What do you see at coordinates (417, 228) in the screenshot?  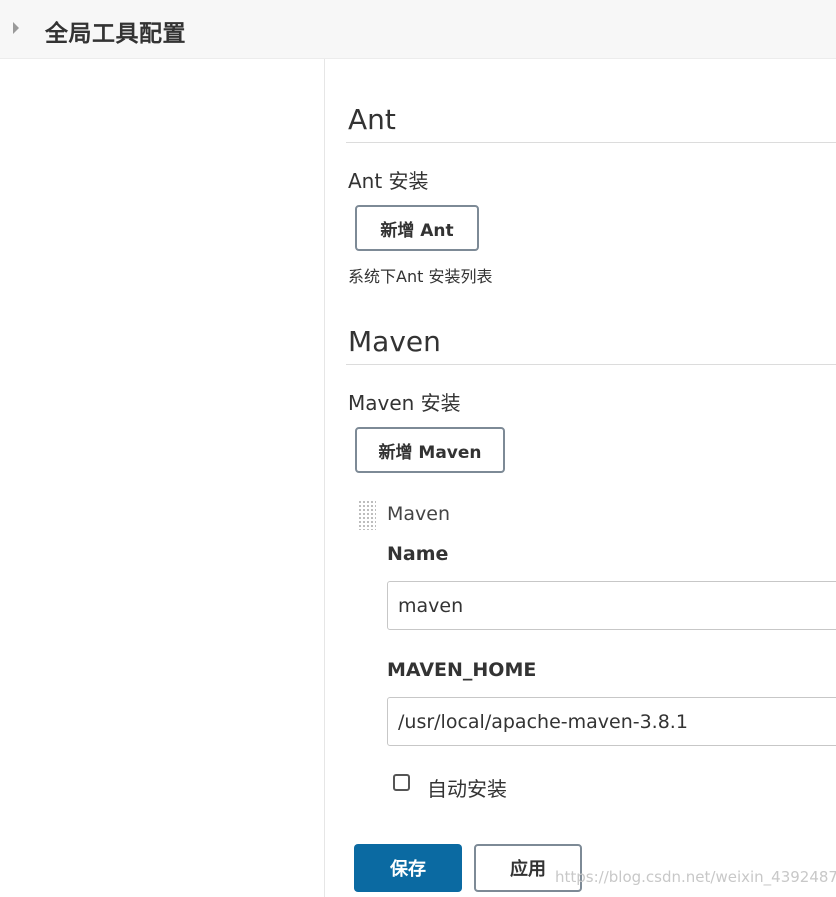 I see `add-ant-button: 新增 Ant` at bounding box center [417, 228].